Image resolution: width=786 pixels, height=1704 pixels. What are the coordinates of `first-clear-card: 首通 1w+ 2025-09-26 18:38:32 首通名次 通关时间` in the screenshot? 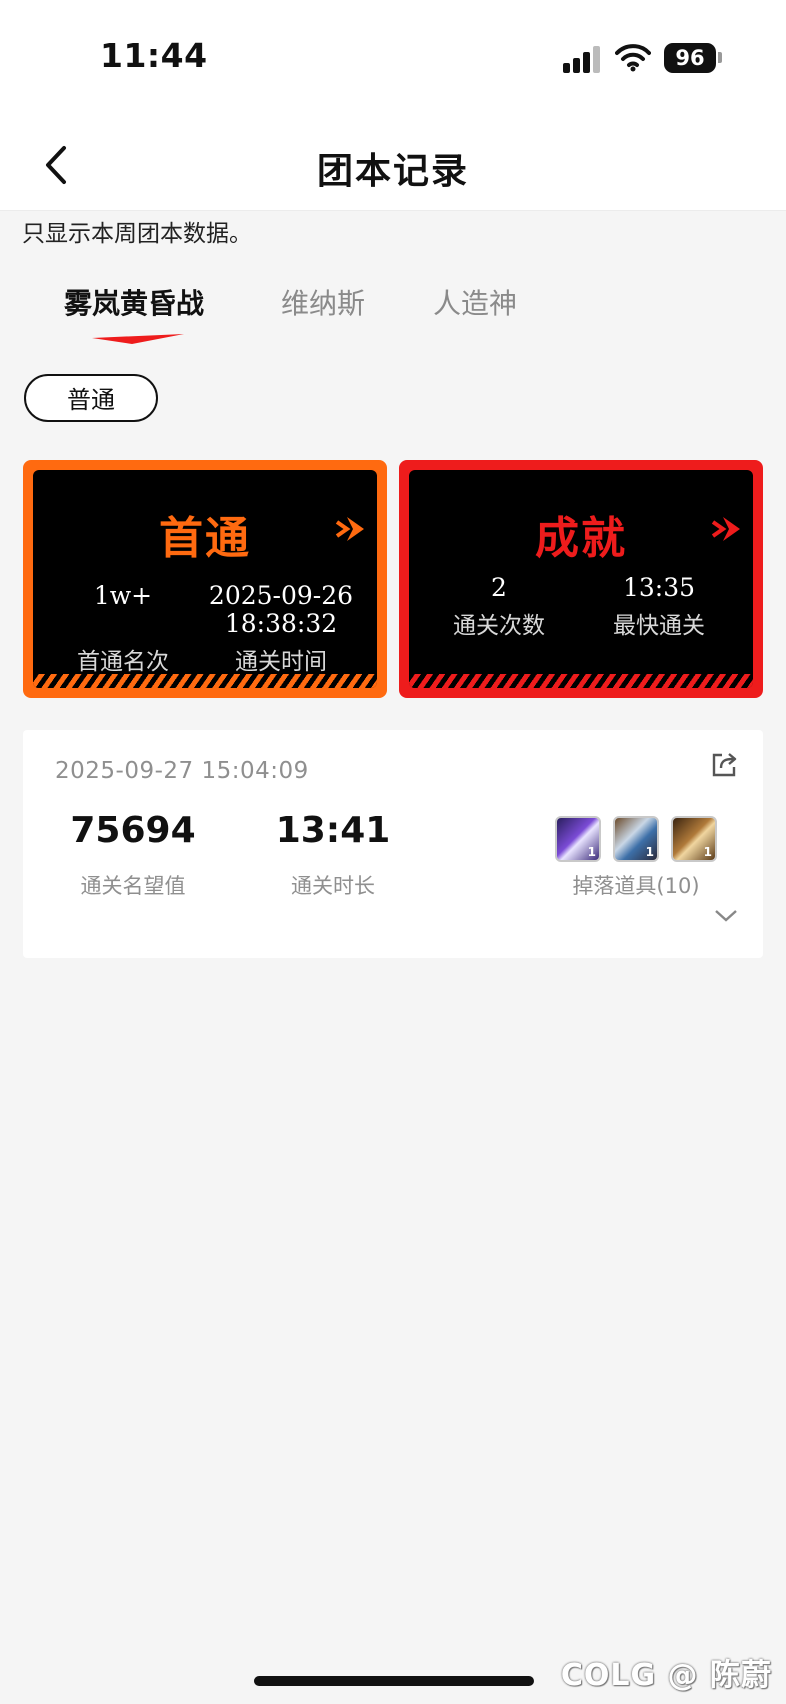 It's located at (205, 579).